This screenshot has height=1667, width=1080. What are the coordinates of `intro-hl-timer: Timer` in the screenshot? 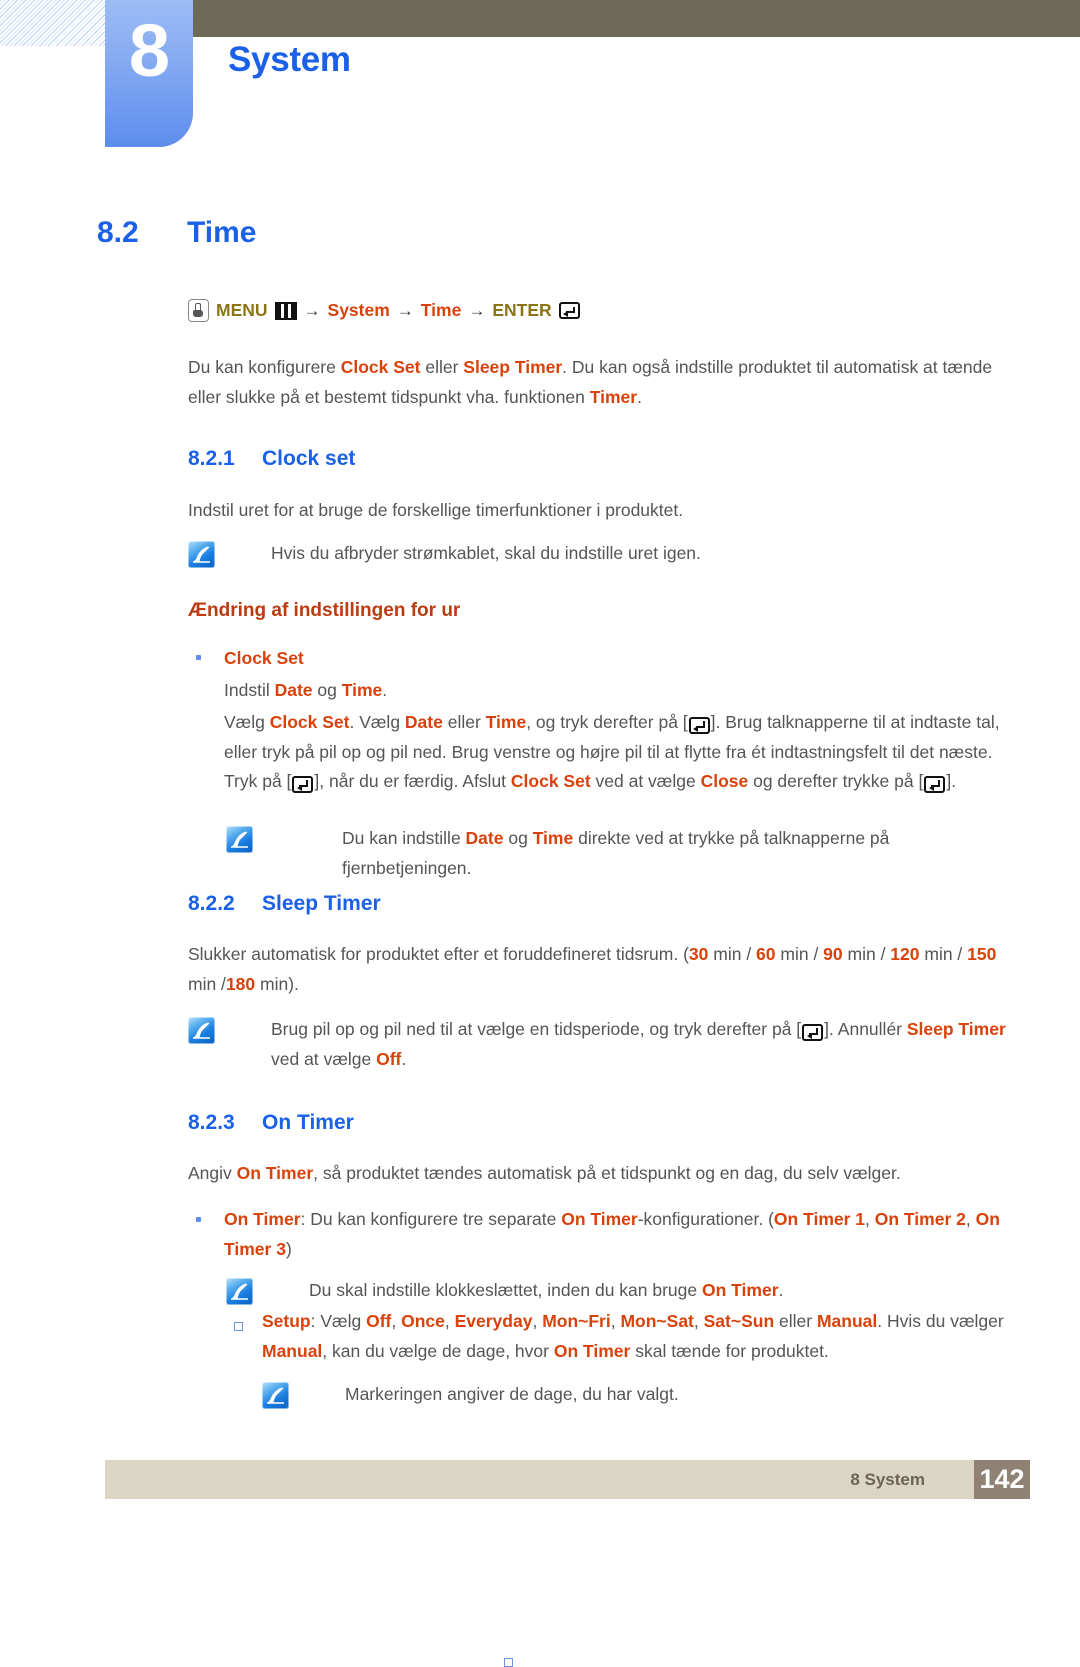 It's located at (613, 396).